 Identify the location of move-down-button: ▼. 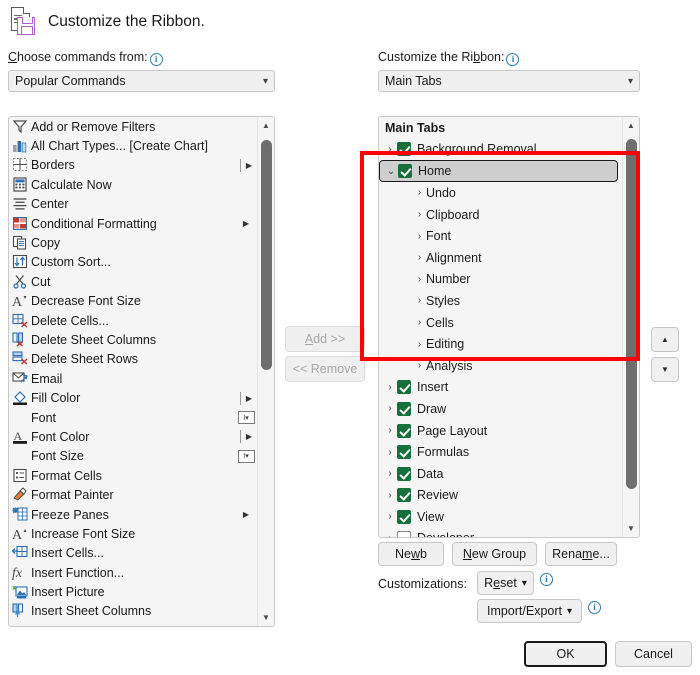
(665, 369).